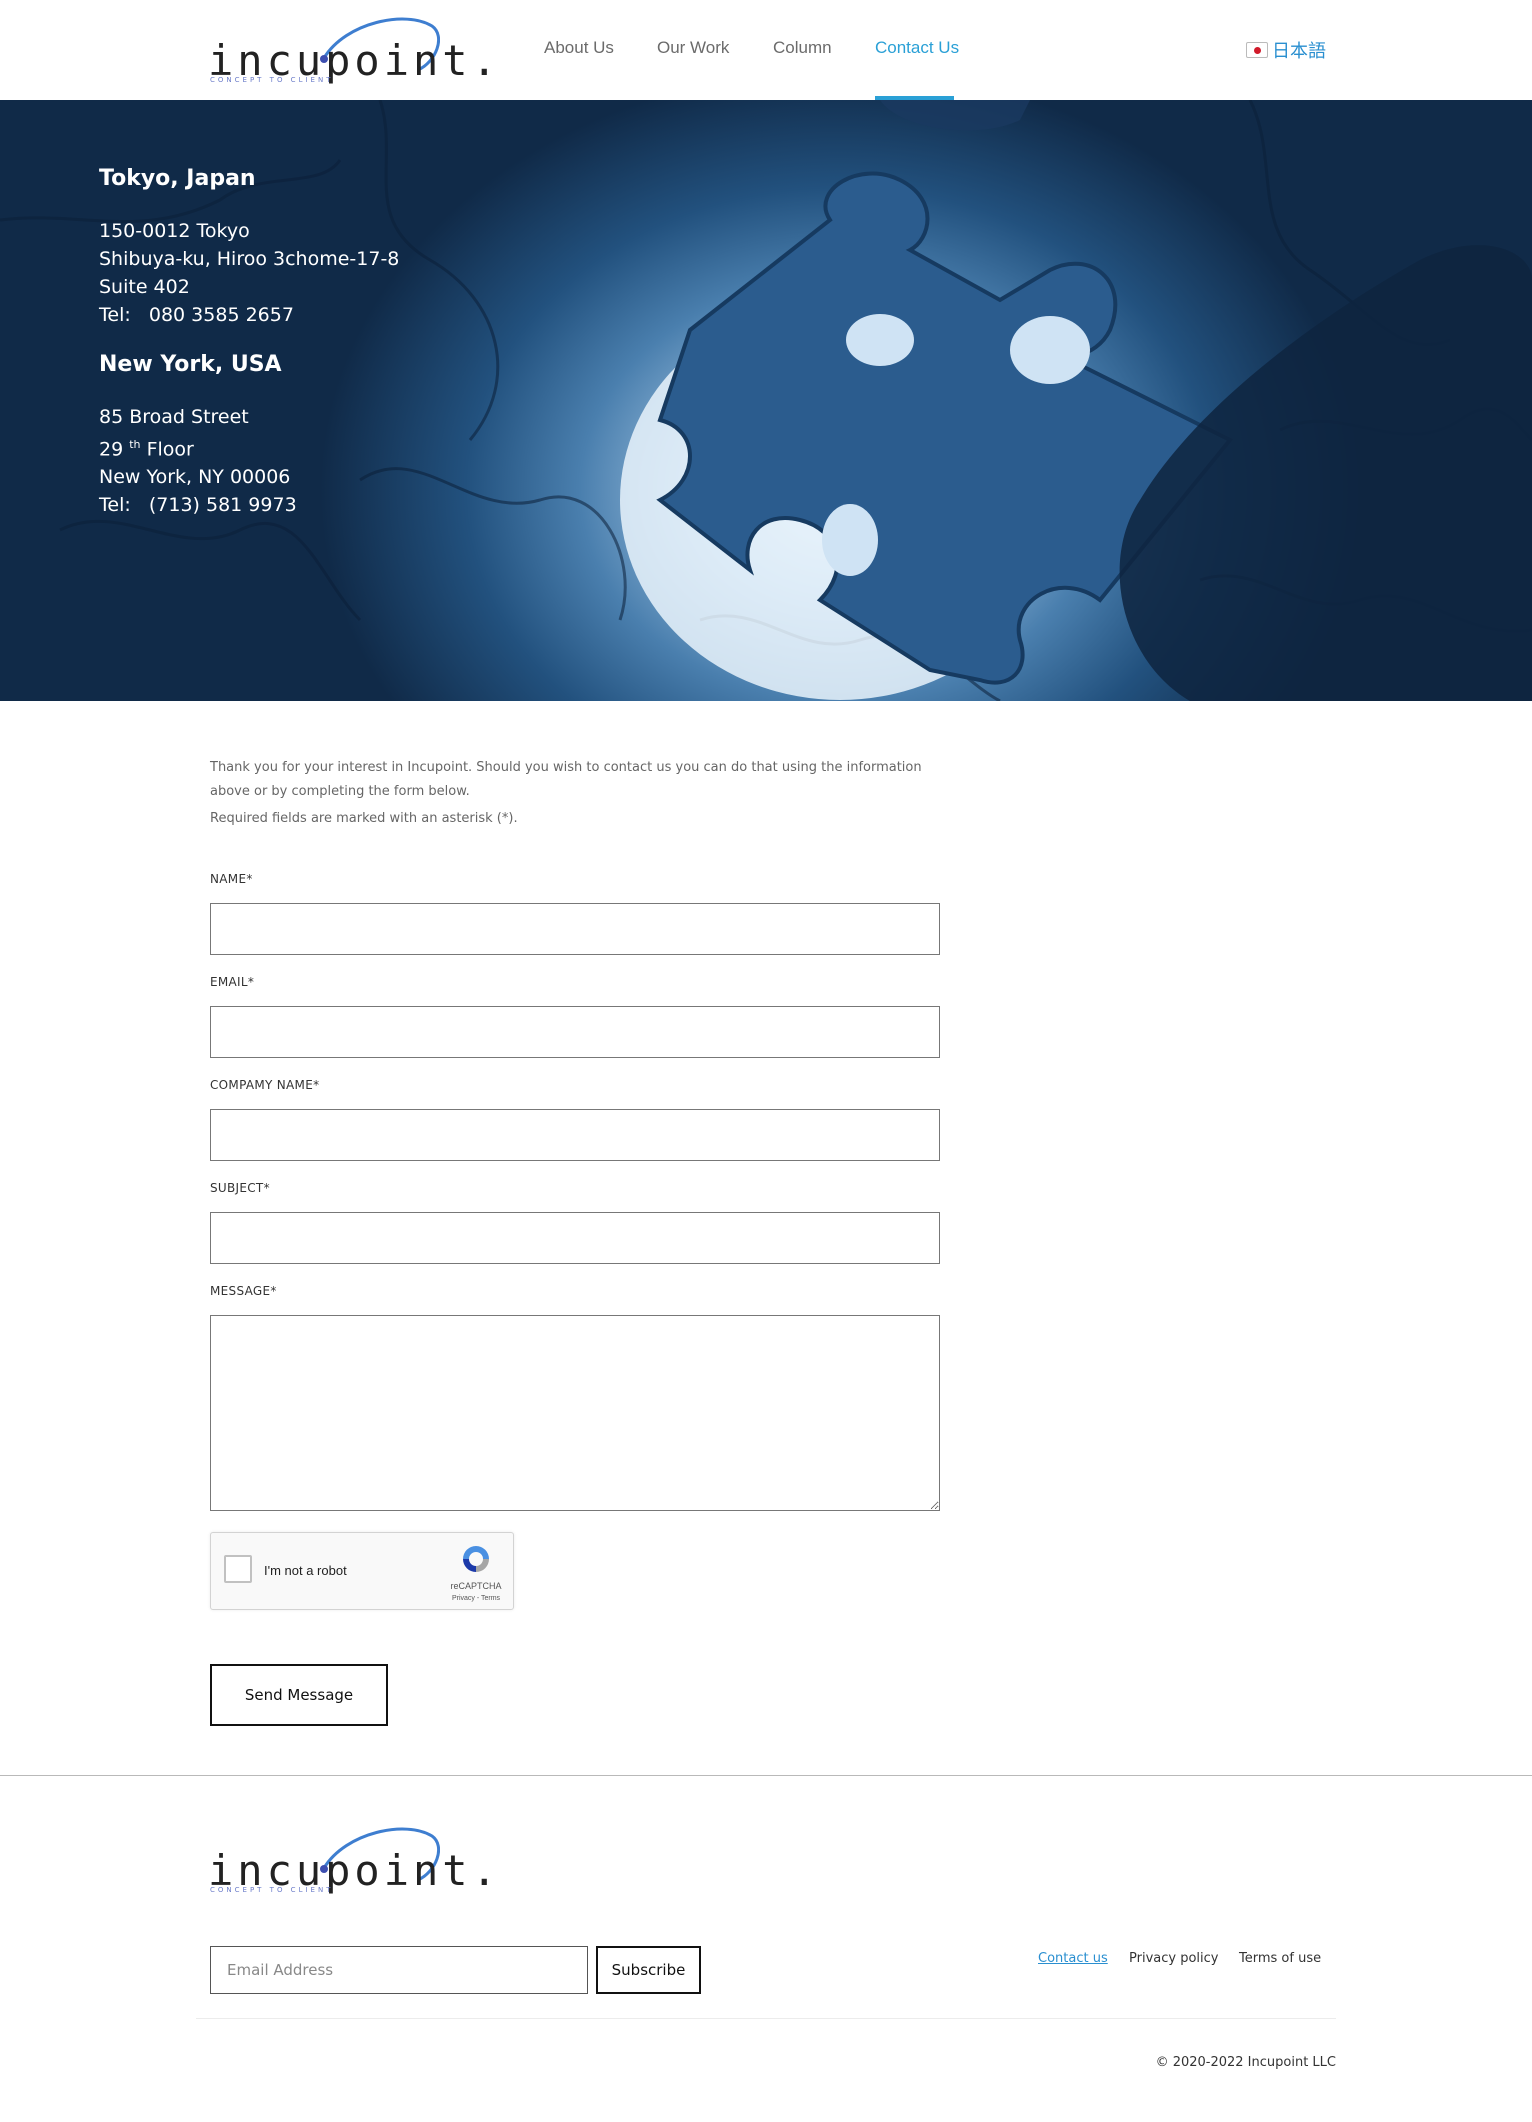 Image resolution: width=1532 pixels, height=2122 pixels. I want to click on name-field, so click(575, 929).